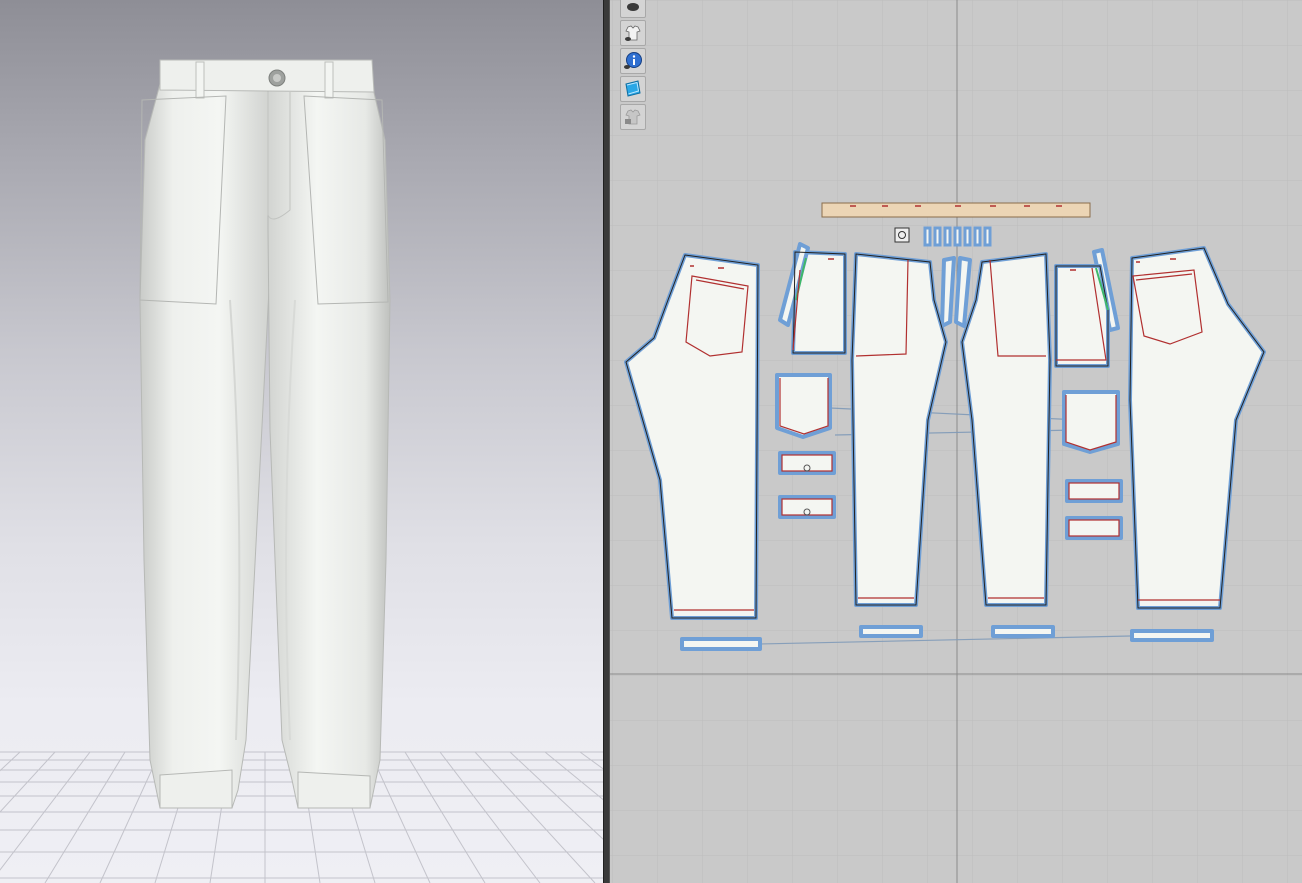 This screenshot has width=1302, height=883. What do you see at coordinates (1091, 422) in the screenshot?
I see `pattern-piece-back-pocket-right` at bounding box center [1091, 422].